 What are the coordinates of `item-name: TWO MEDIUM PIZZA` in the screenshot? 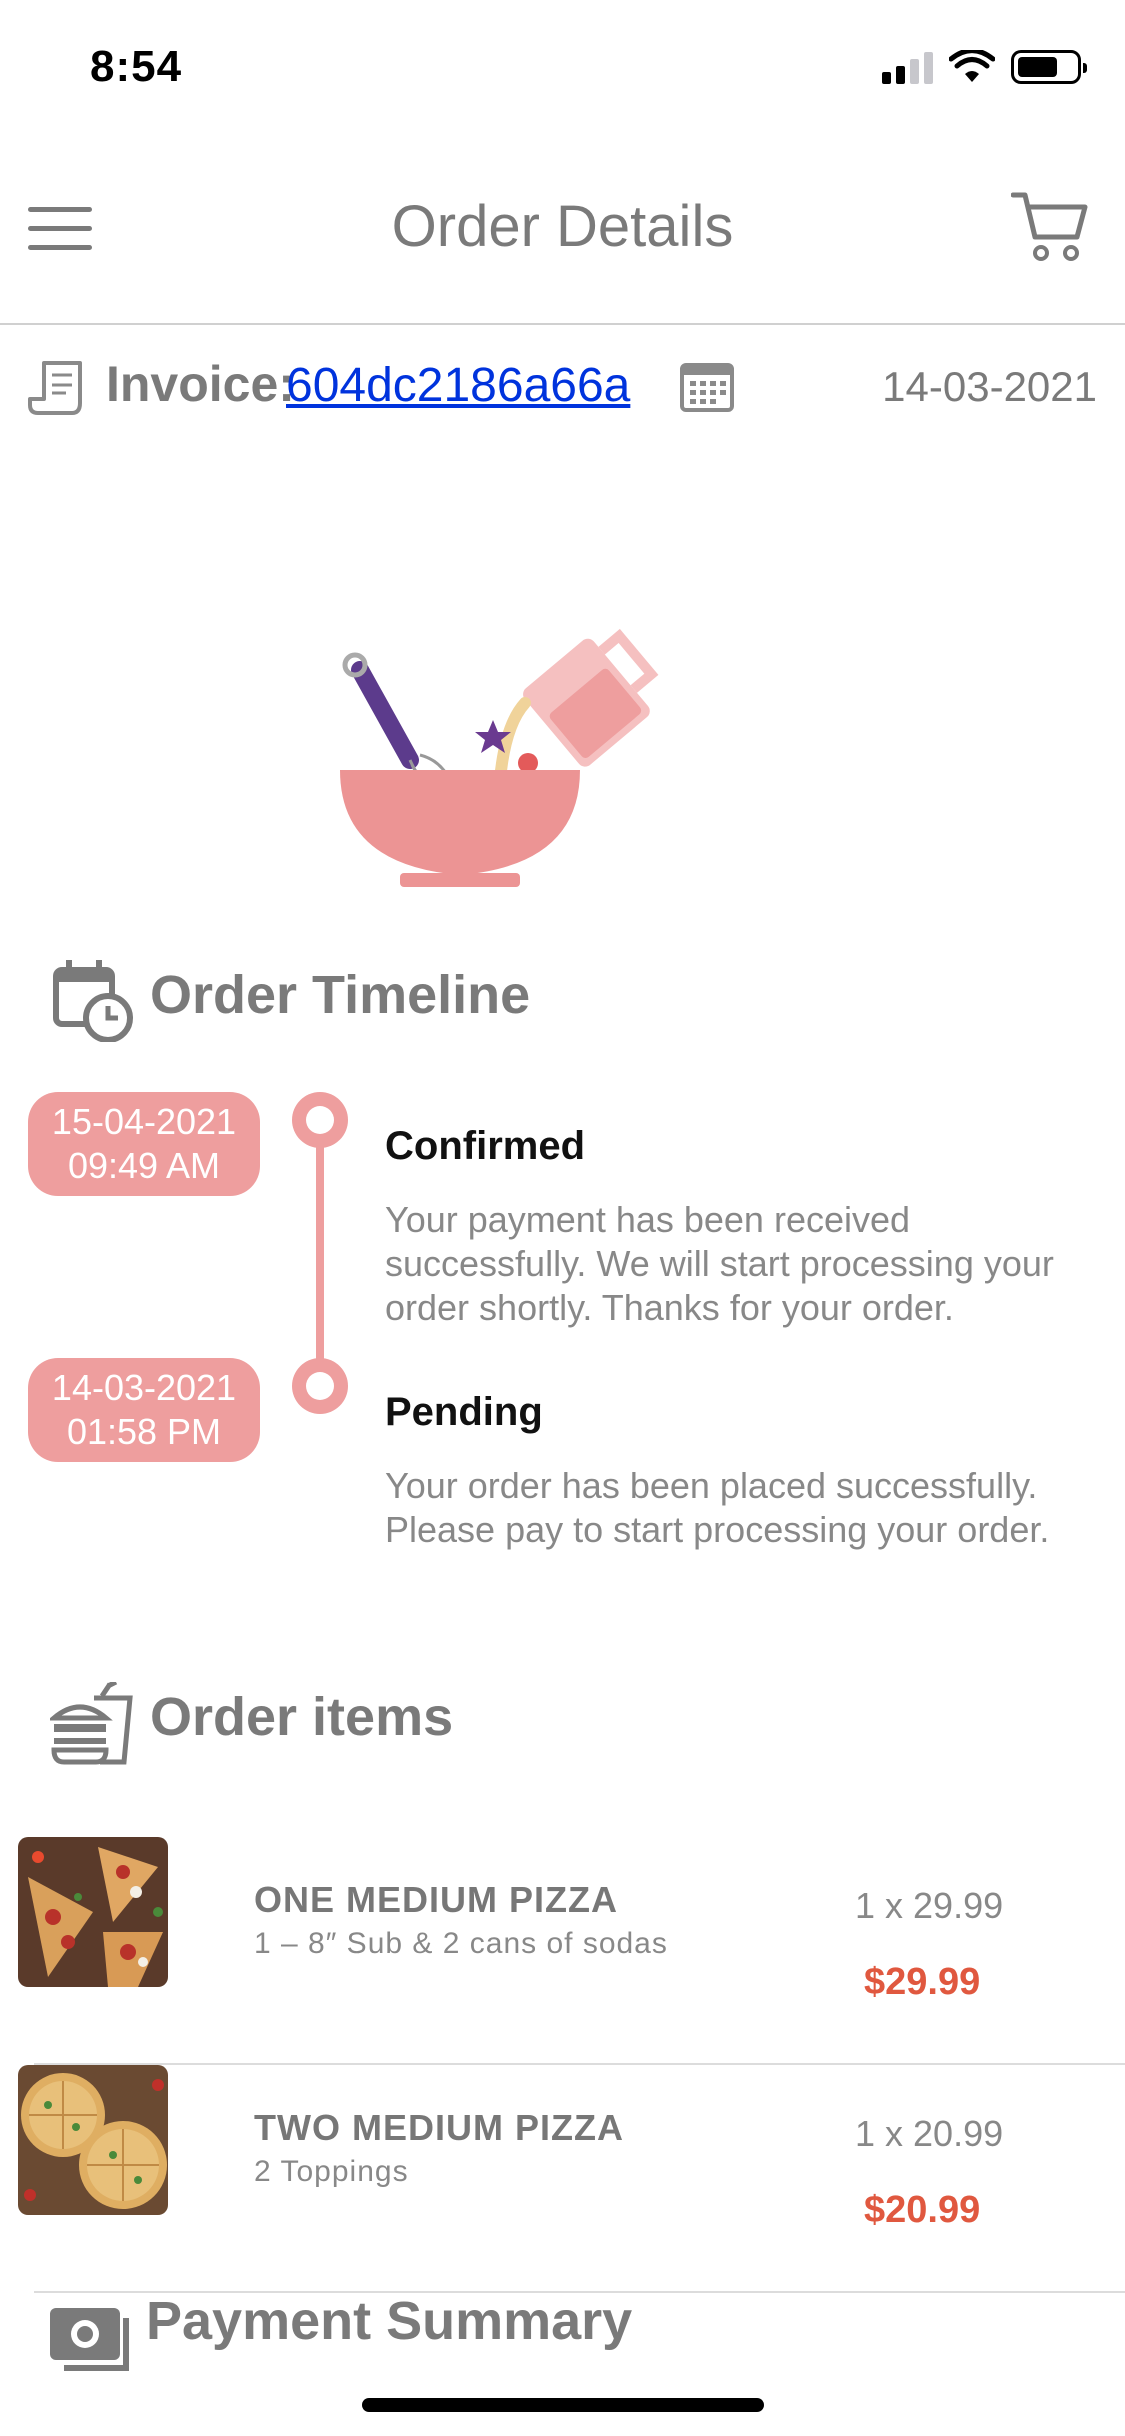 It's located at (439, 2127).